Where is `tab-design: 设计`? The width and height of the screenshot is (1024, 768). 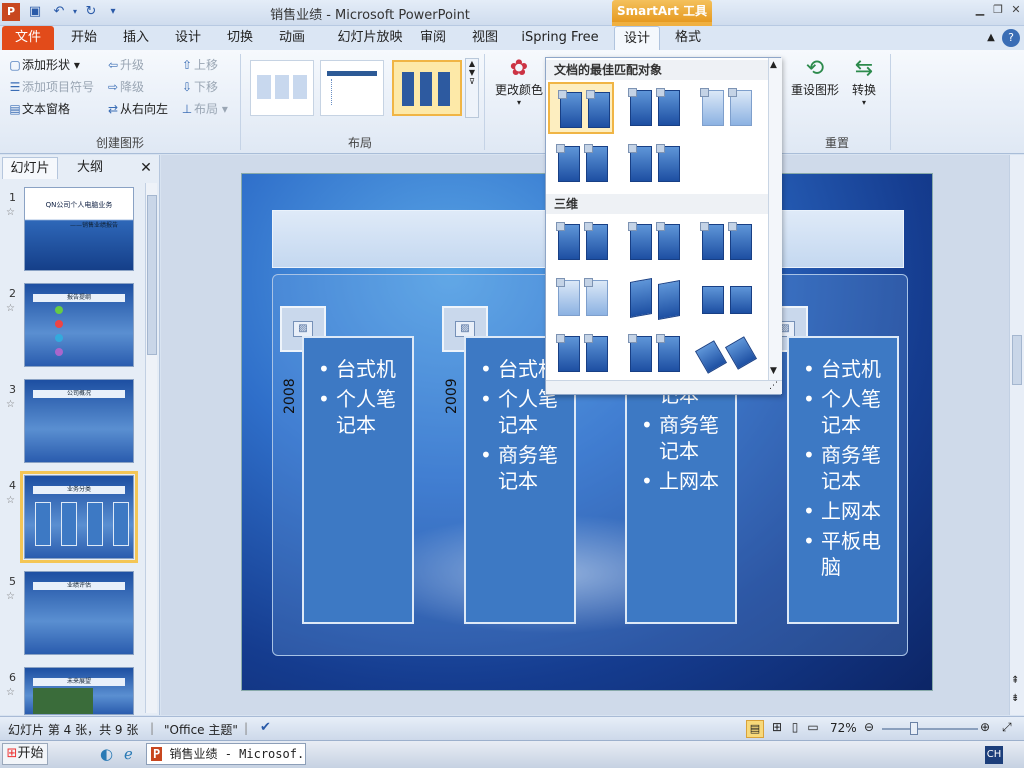
tab-design: 设计 is located at coordinates (188, 38).